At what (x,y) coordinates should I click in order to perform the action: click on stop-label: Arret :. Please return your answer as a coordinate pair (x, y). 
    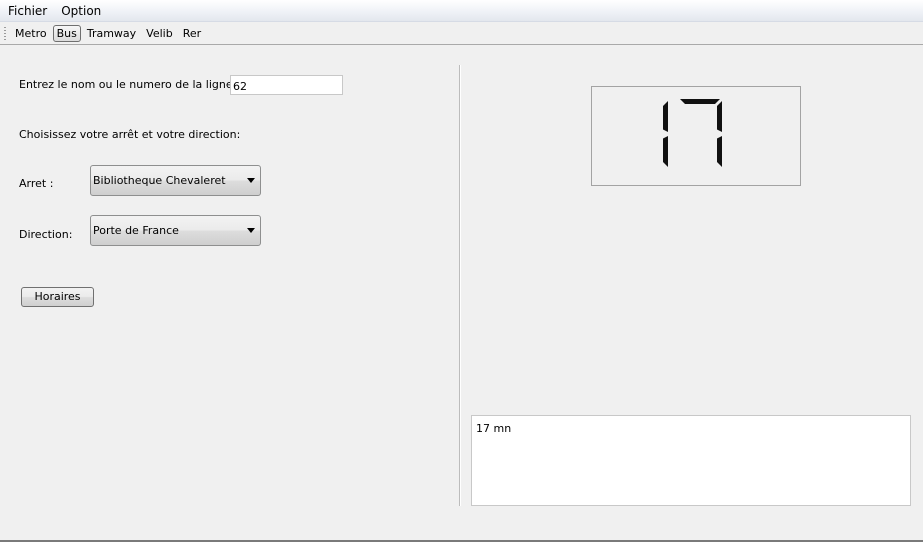
    Looking at the image, I should click on (36, 183).